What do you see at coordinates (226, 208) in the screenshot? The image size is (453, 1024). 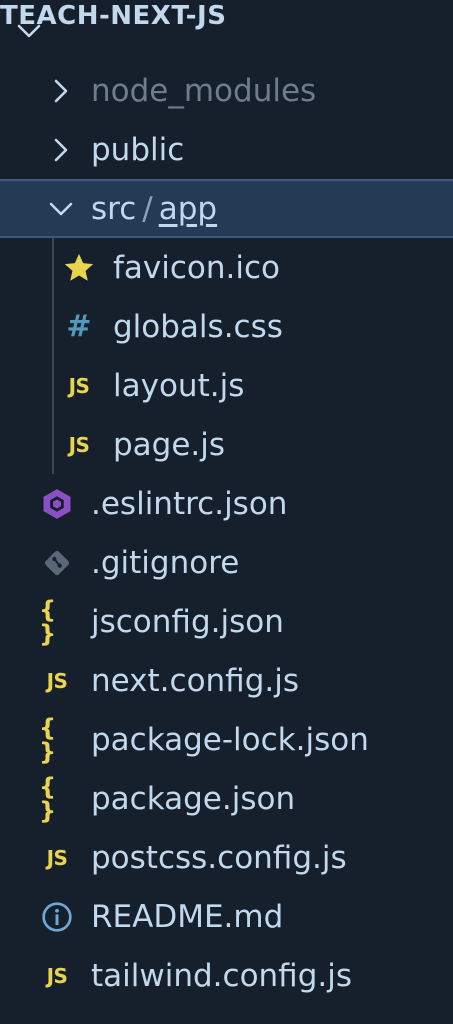 I see `folder-src-app: src / app` at bounding box center [226, 208].